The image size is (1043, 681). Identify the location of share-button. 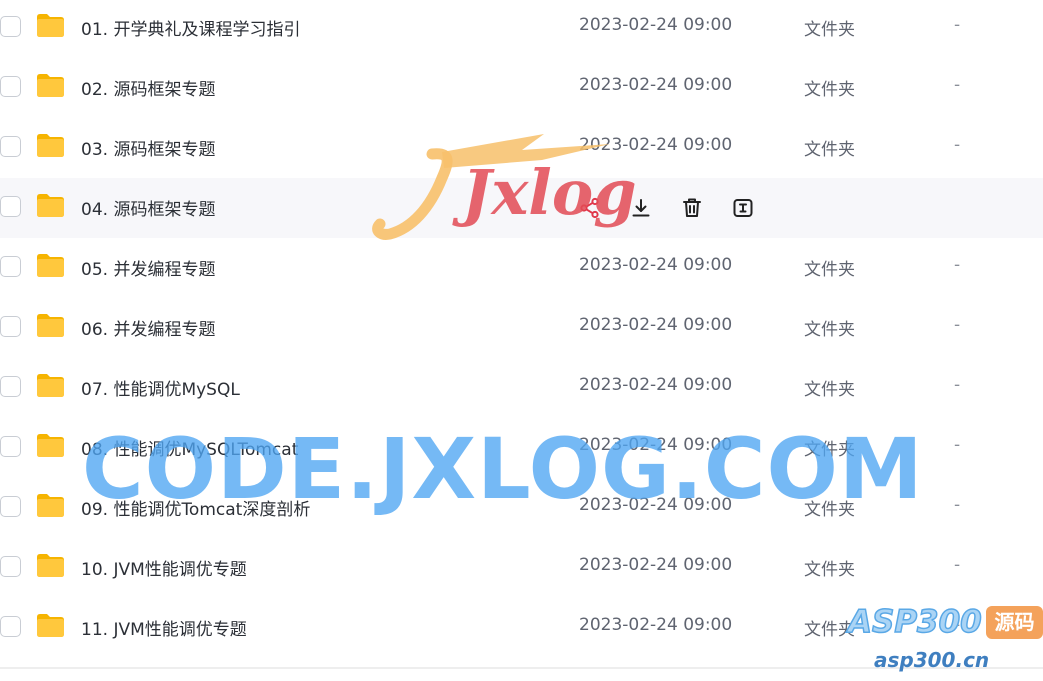
(590, 208).